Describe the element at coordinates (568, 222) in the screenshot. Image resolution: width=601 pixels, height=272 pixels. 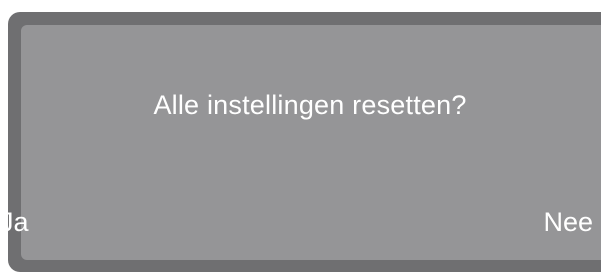
I see `no-button: Nee` at that location.